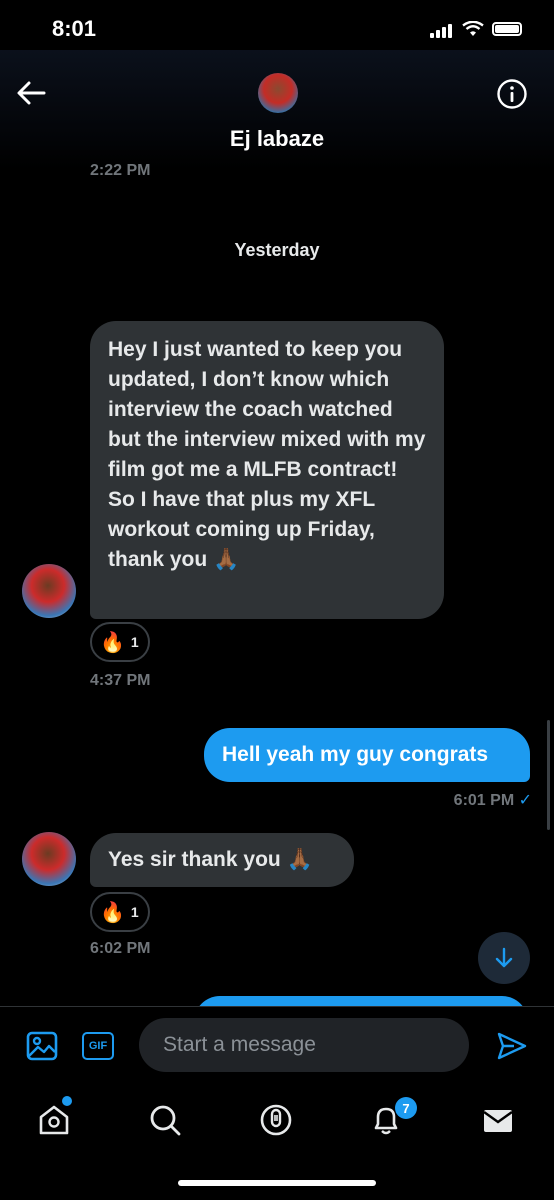 The width and height of the screenshot is (554, 1200). Describe the element at coordinates (512, 1046) in the screenshot. I see `send-icon` at that location.